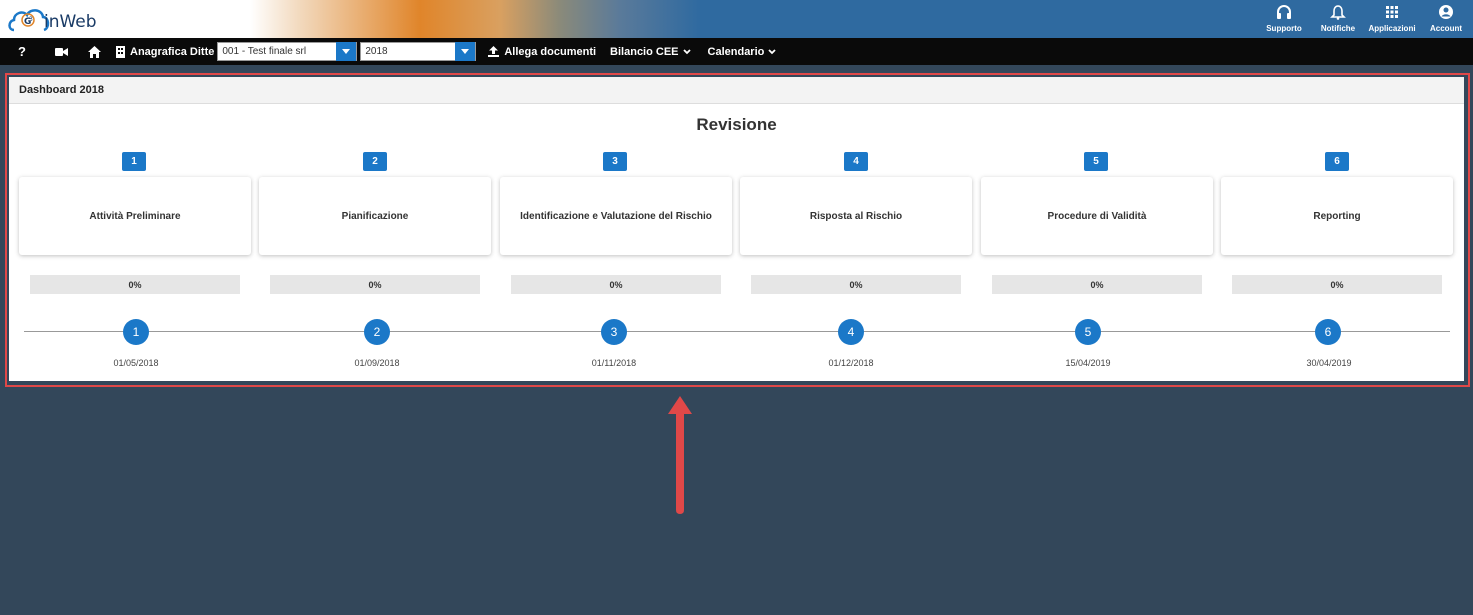 The width and height of the screenshot is (1473, 615). What do you see at coordinates (1392, 19) in the screenshot?
I see `apps-button: Applicazioni` at bounding box center [1392, 19].